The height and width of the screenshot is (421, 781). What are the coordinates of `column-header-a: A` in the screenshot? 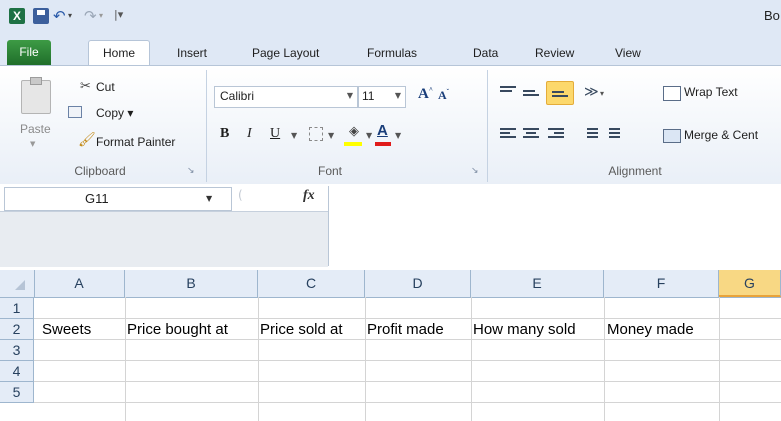 It's located at (79, 283).